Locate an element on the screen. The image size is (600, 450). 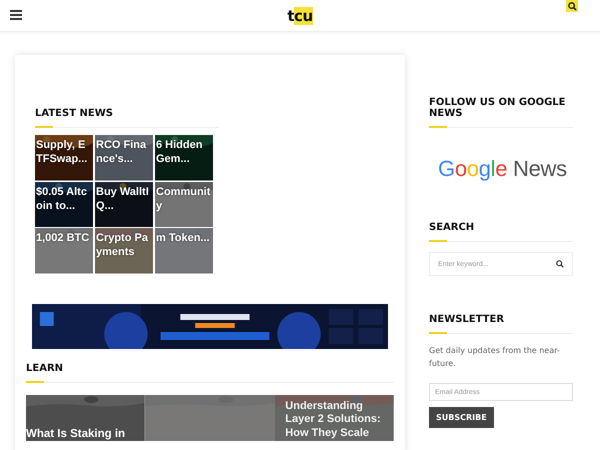
widget-heading: FOLLOW US ON GOOGLE NEWS is located at coordinates (501, 112).